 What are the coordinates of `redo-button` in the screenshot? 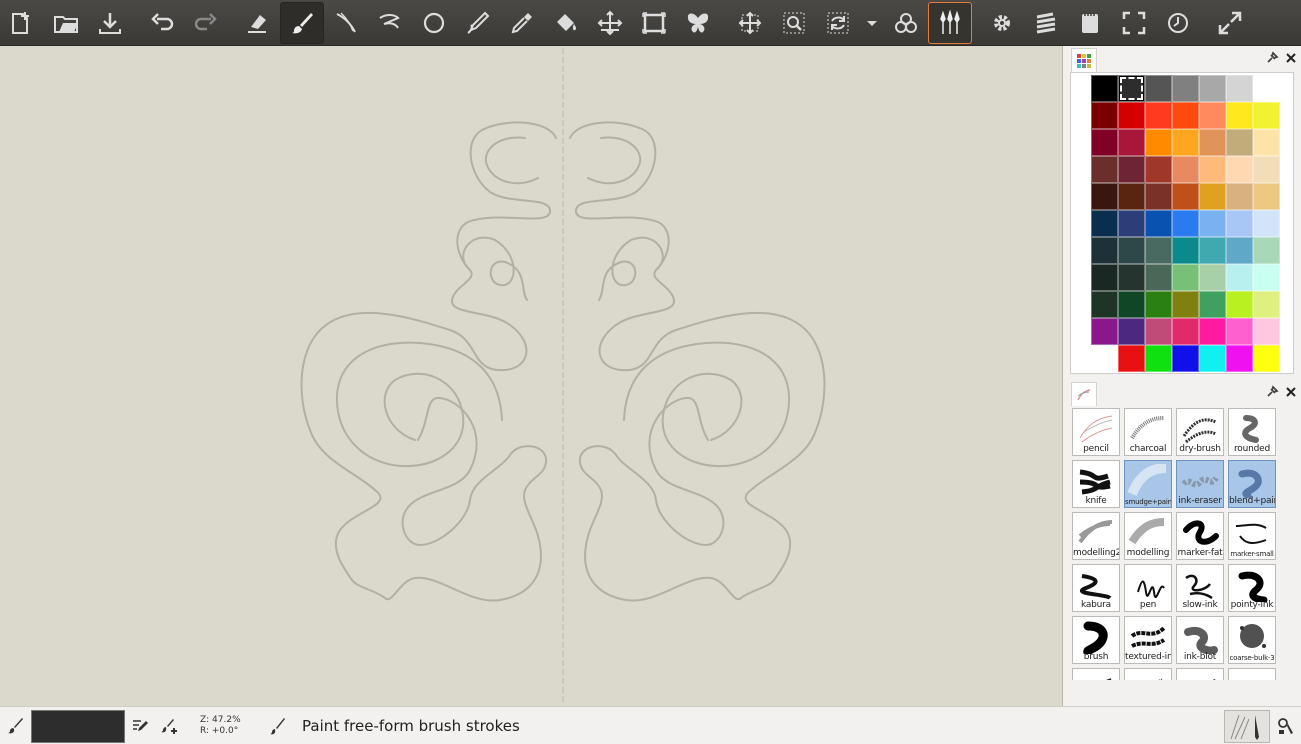 It's located at (206, 23).